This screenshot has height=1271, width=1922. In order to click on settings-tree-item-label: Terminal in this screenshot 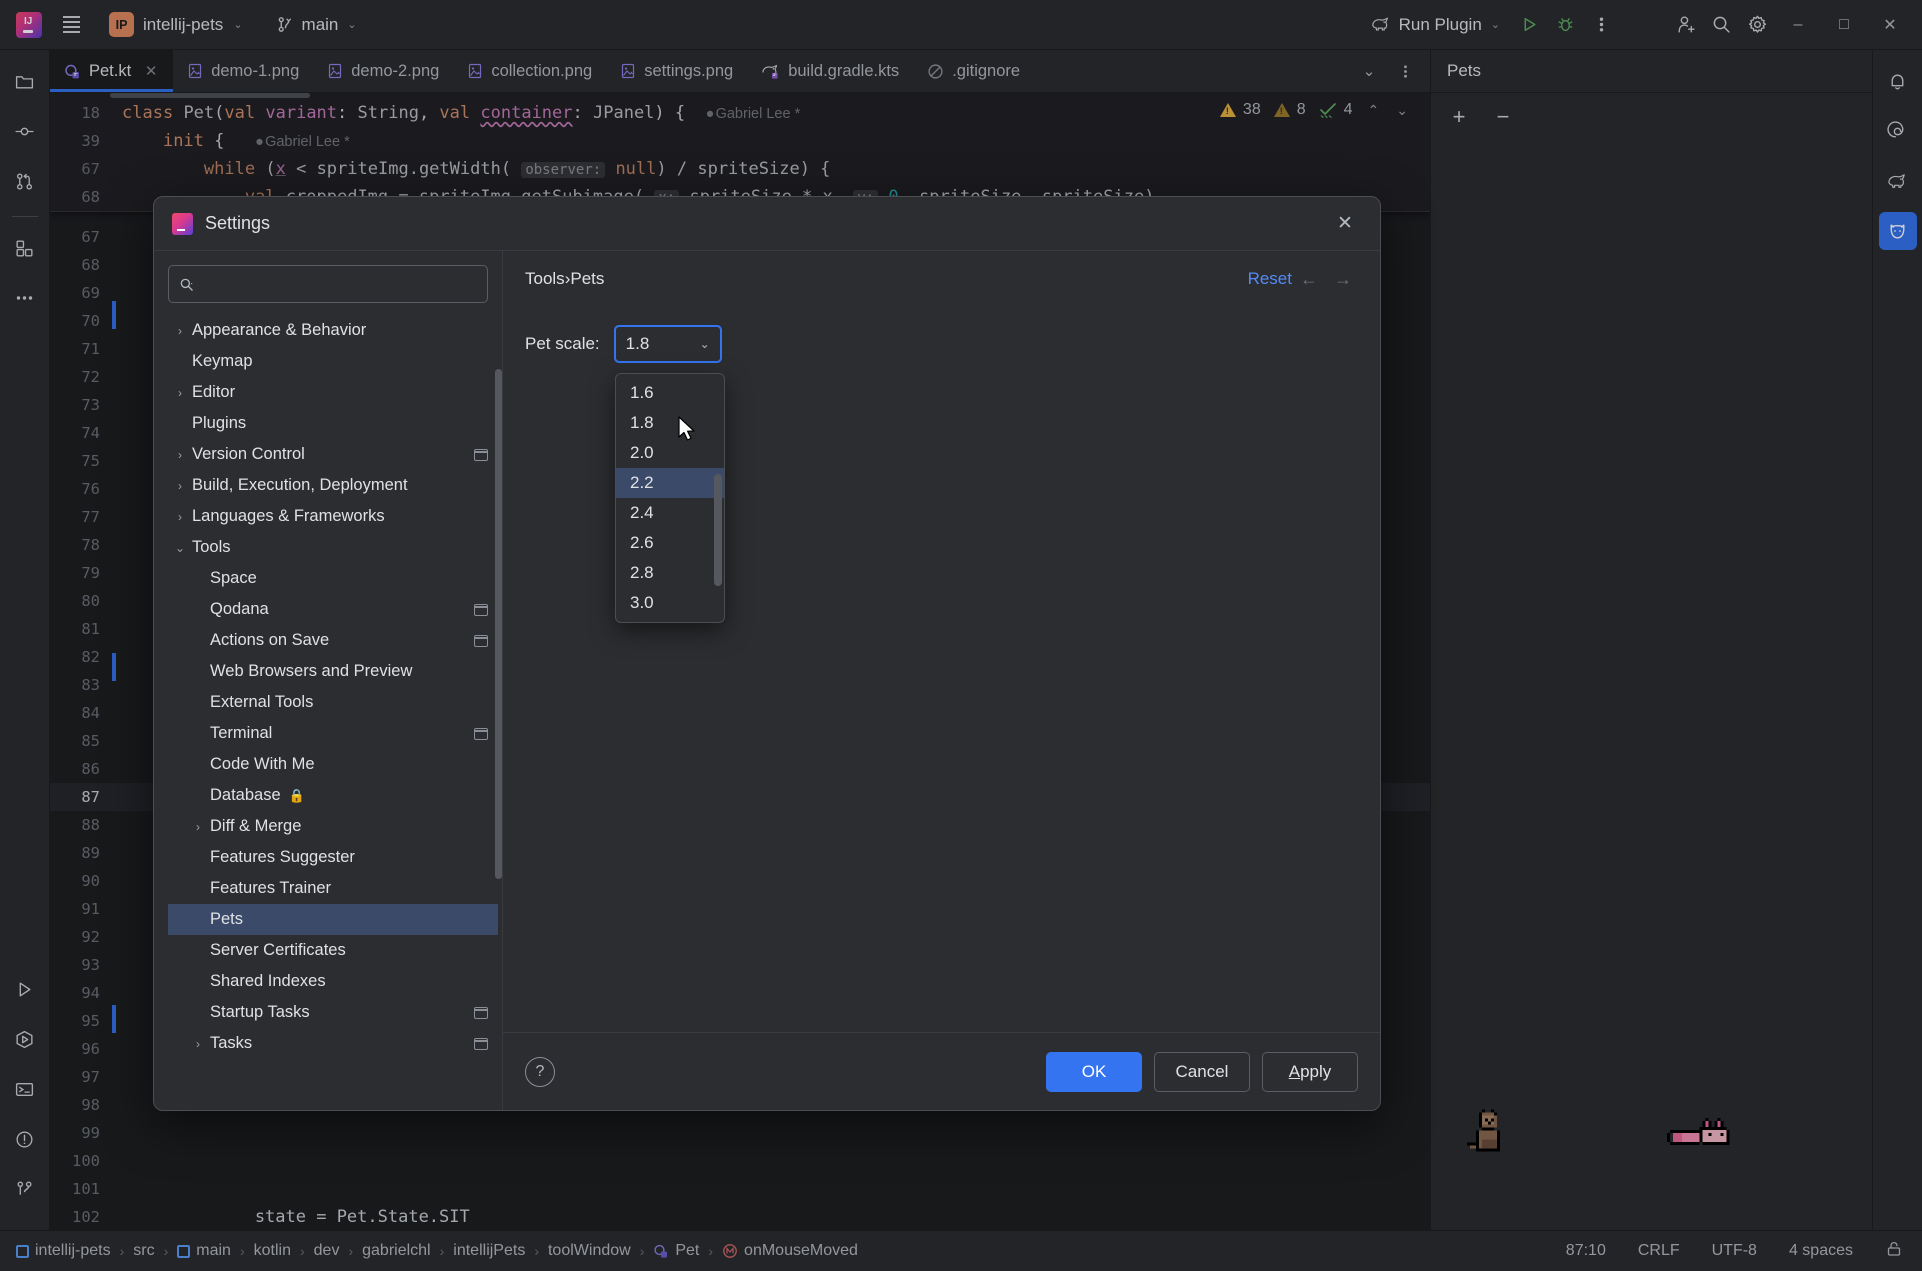, I will do `click(241, 733)`.